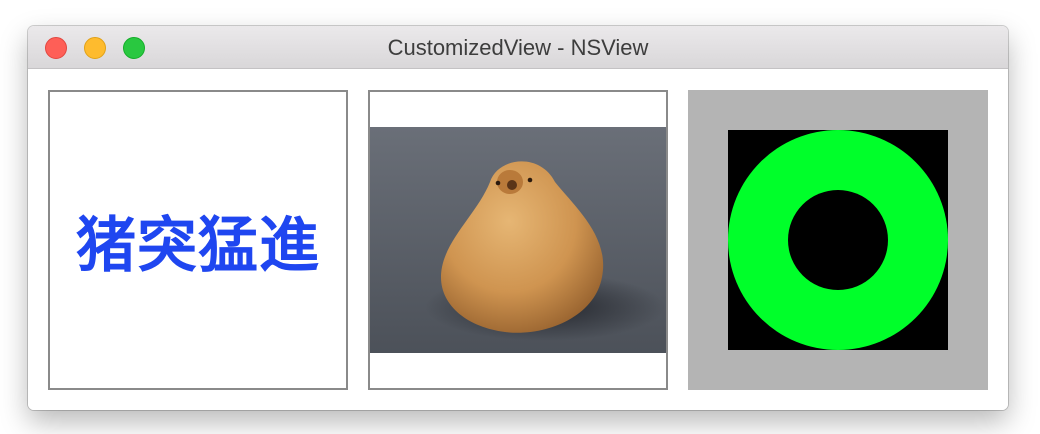  I want to click on ring-hole, so click(838, 240).